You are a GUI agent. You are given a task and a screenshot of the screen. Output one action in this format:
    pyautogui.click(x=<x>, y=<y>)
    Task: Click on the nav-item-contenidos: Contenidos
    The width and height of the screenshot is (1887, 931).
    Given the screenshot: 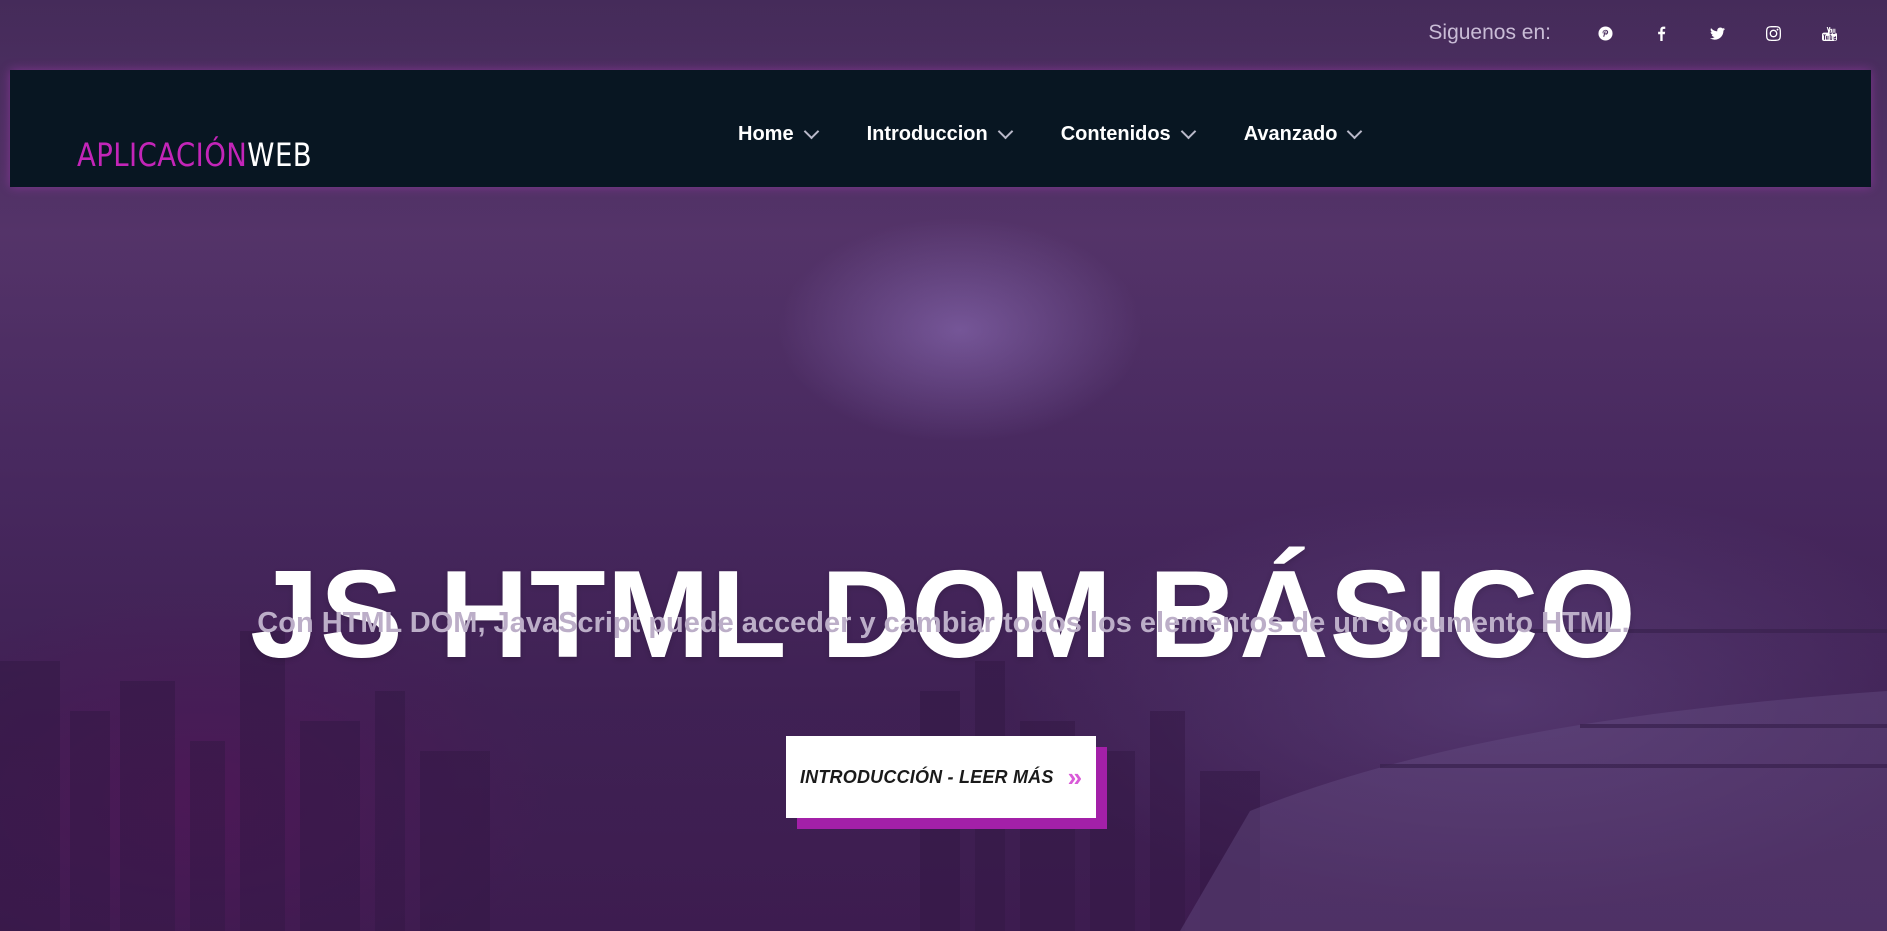 What is the action you would take?
    pyautogui.click(x=1128, y=134)
    